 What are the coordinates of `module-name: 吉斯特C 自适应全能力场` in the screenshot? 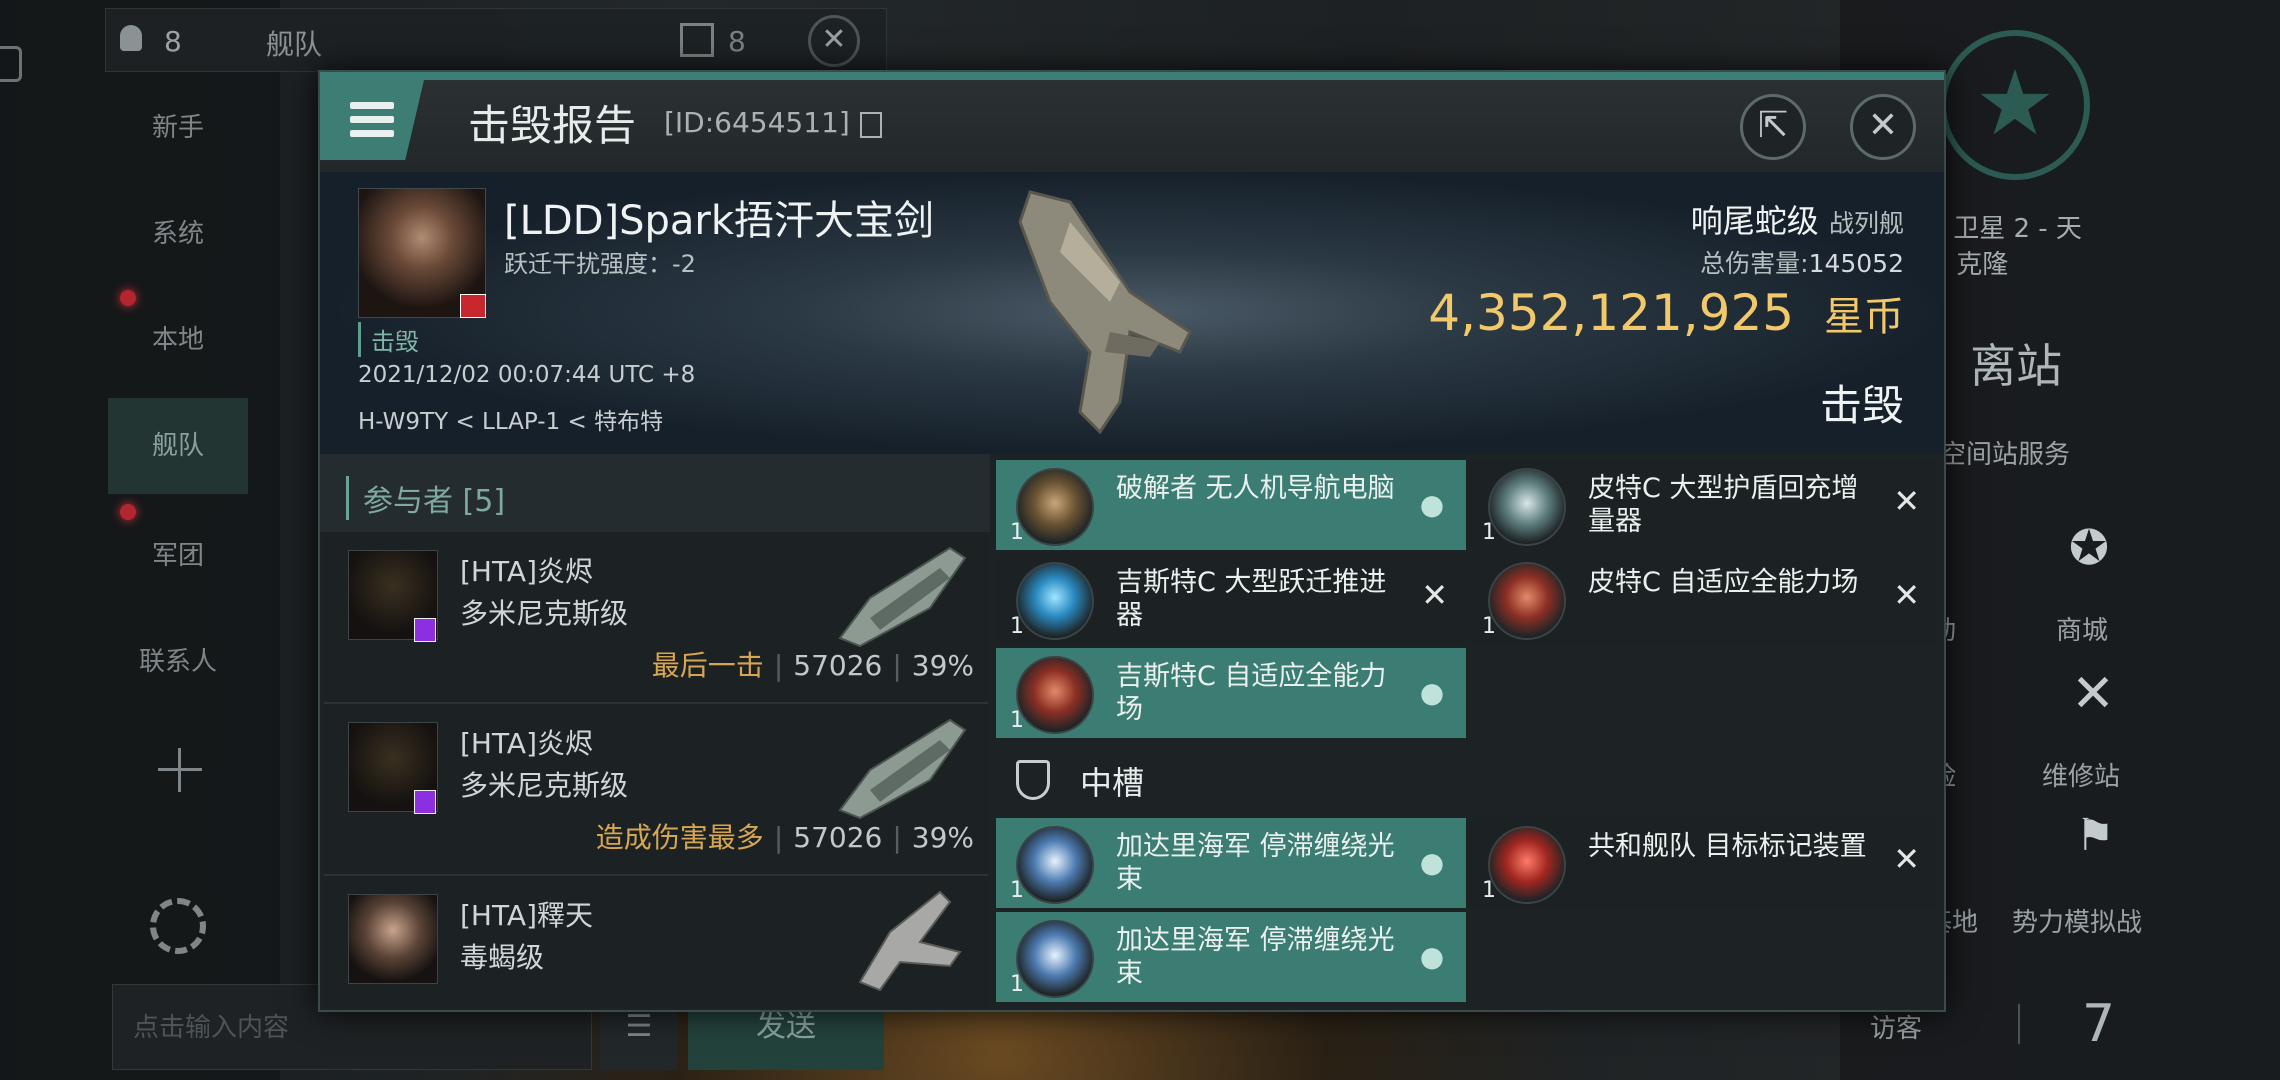 It's located at (1251, 693).